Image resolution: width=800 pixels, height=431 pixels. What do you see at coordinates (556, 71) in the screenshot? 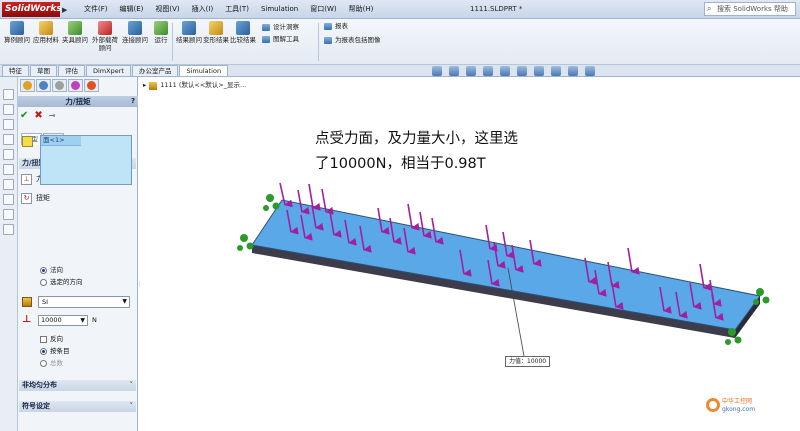
I see `edit-appearance-icon` at bounding box center [556, 71].